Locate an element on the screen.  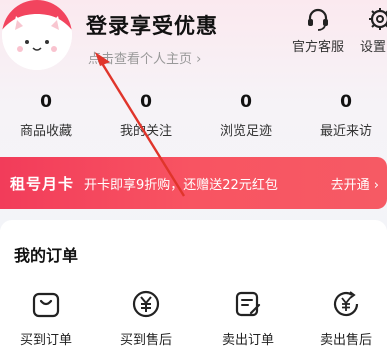
service-label: 官方客服 is located at coordinates (317, 47).